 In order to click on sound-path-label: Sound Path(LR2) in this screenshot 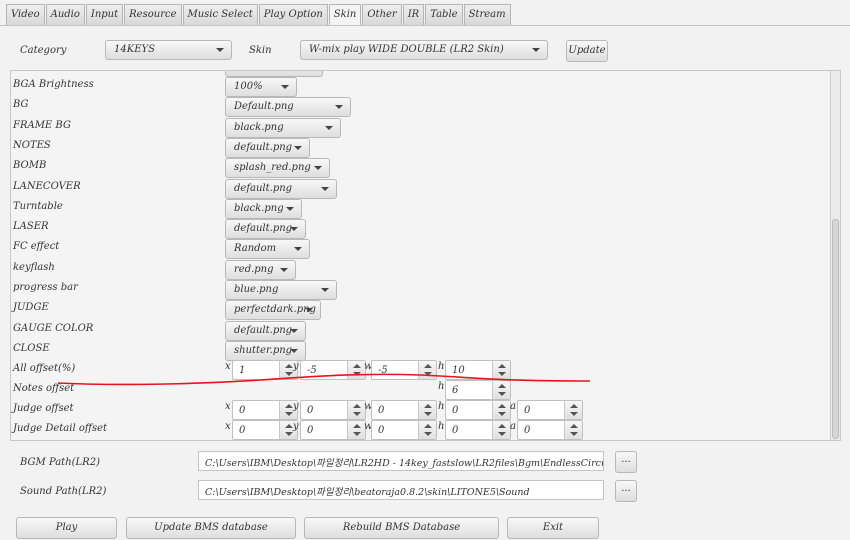, I will do `click(63, 491)`.